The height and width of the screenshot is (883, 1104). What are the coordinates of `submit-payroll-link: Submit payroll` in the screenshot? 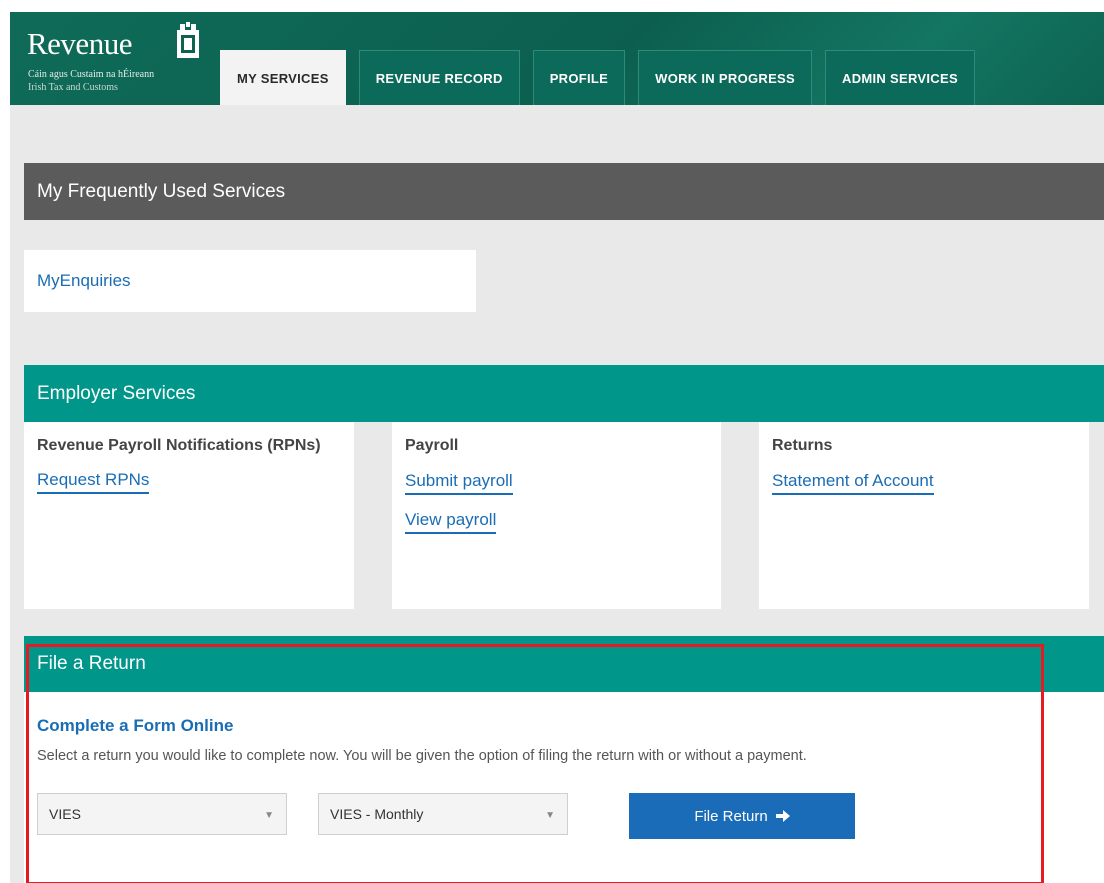 It's located at (459, 483).